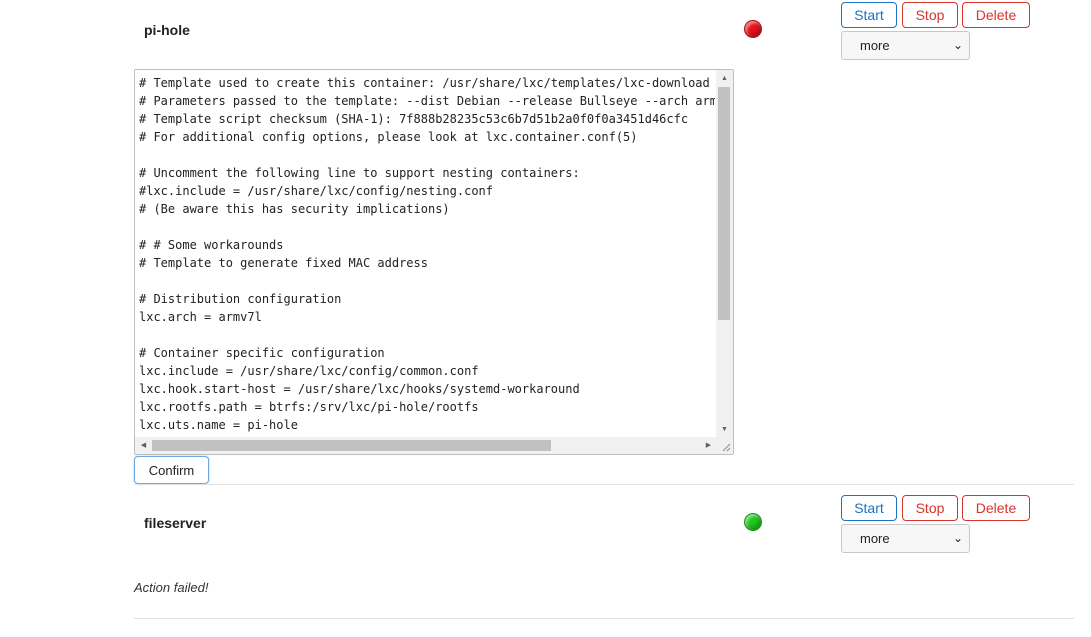 This screenshot has height=637, width=1091. What do you see at coordinates (724, 203) in the screenshot?
I see `vertical-scroll-thumb` at bounding box center [724, 203].